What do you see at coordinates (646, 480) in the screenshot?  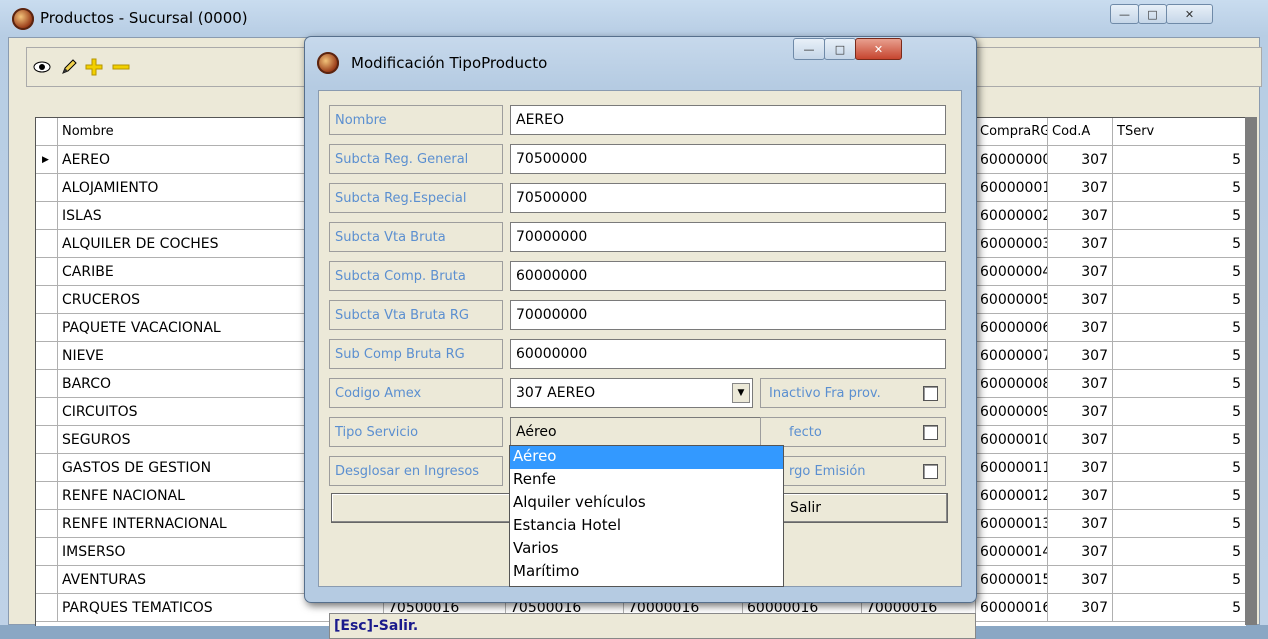 I see `dropdown-option: Renfe` at bounding box center [646, 480].